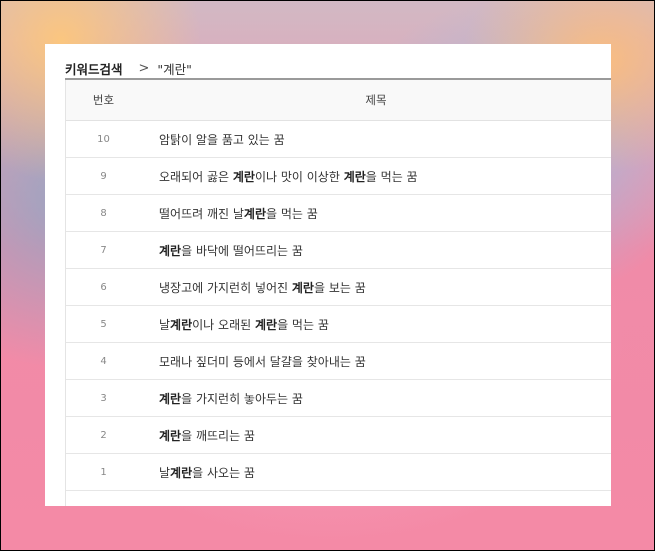 This screenshot has height=551, width=655. I want to click on title-text: 을 바닥에 떨어뜨리는 꿈, so click(242, 250).